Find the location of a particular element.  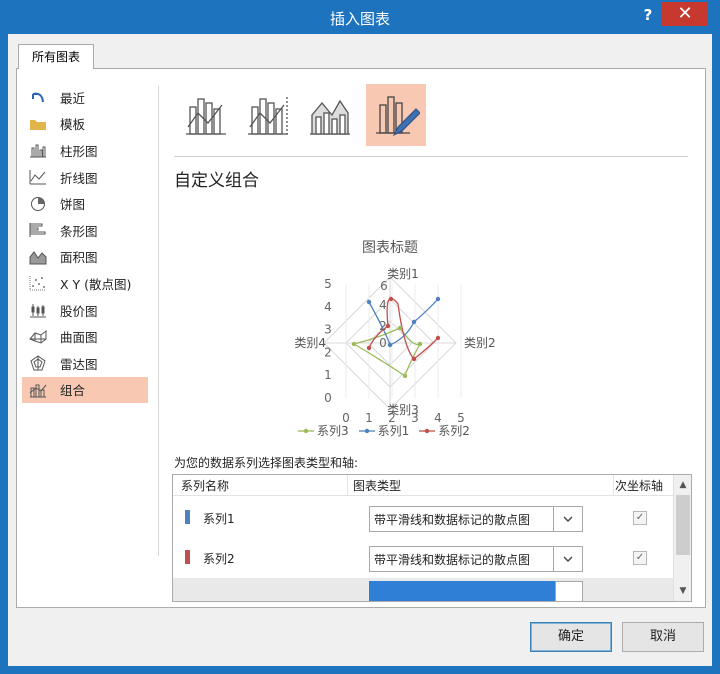

help-button: ? is located at coordinates (648, 16).